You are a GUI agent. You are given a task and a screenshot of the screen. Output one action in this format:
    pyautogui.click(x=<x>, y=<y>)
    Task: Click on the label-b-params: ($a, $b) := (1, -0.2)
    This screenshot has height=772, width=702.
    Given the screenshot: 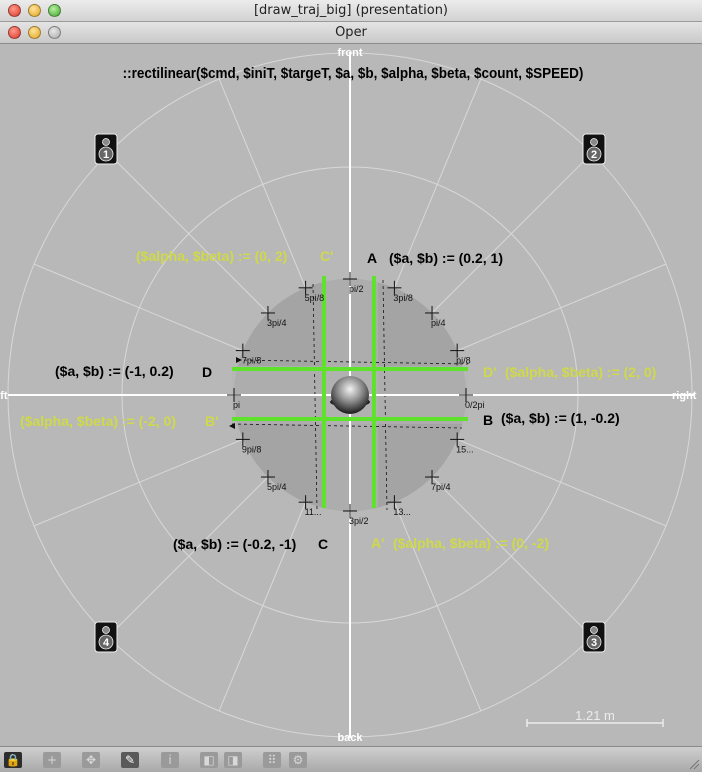 What is the action you would take?
    pyautogui.click(x=560, y=418)
    